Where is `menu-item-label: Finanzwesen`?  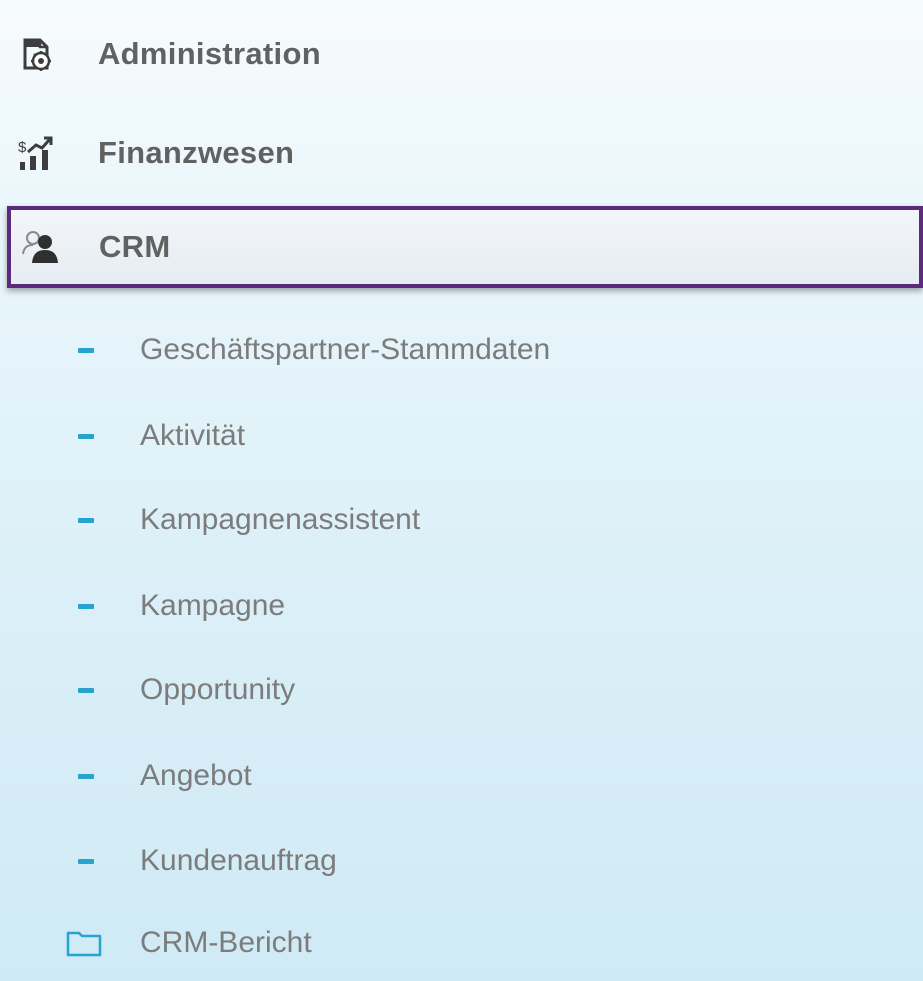 menu-item-label: Finanzwesen is located at coordinates (196, 152).